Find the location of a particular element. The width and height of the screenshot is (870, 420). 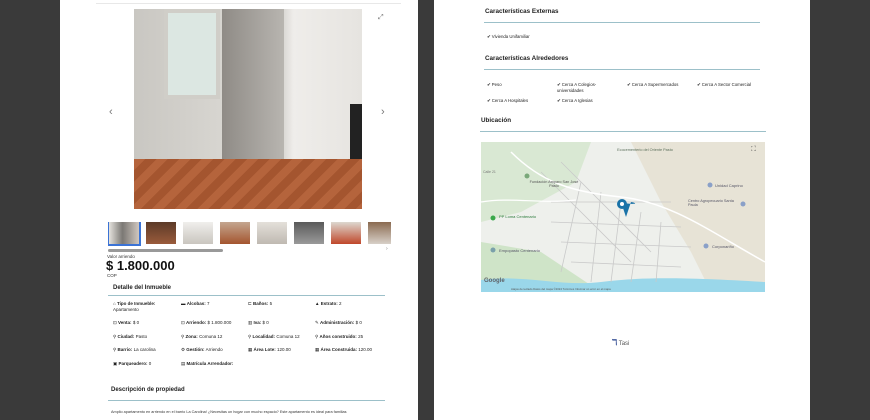

detail-value: 0 is located at coordinates (150, 363).